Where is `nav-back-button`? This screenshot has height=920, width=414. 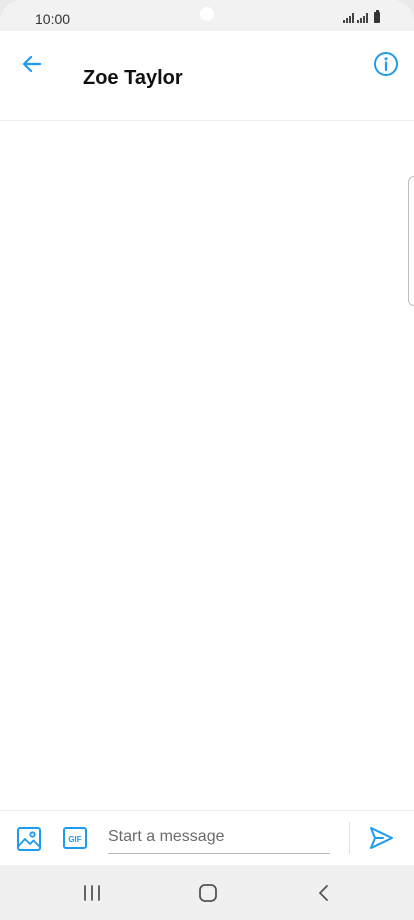
nav-back-button is located at coordinates (324, 893).